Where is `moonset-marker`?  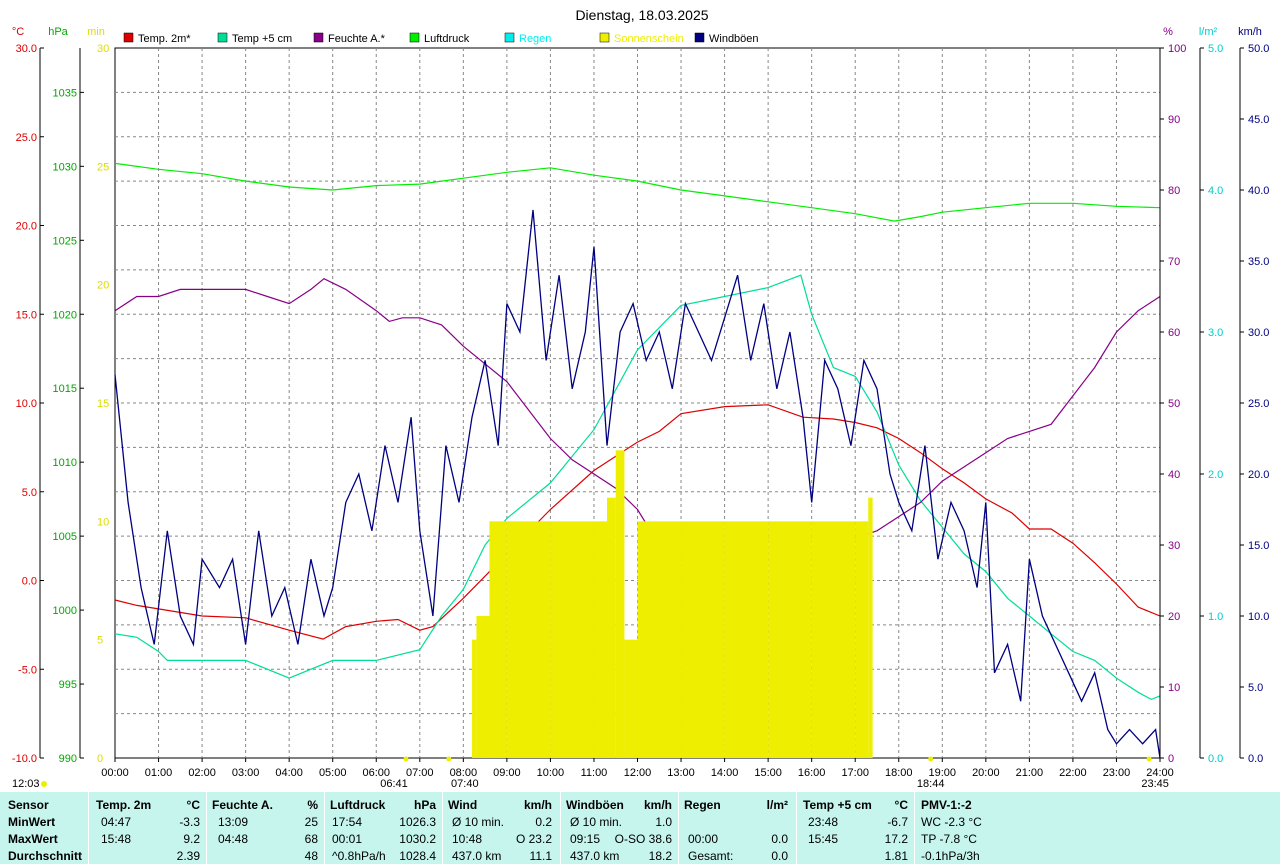 moonset-marker is located at coordinates (1149, 759).